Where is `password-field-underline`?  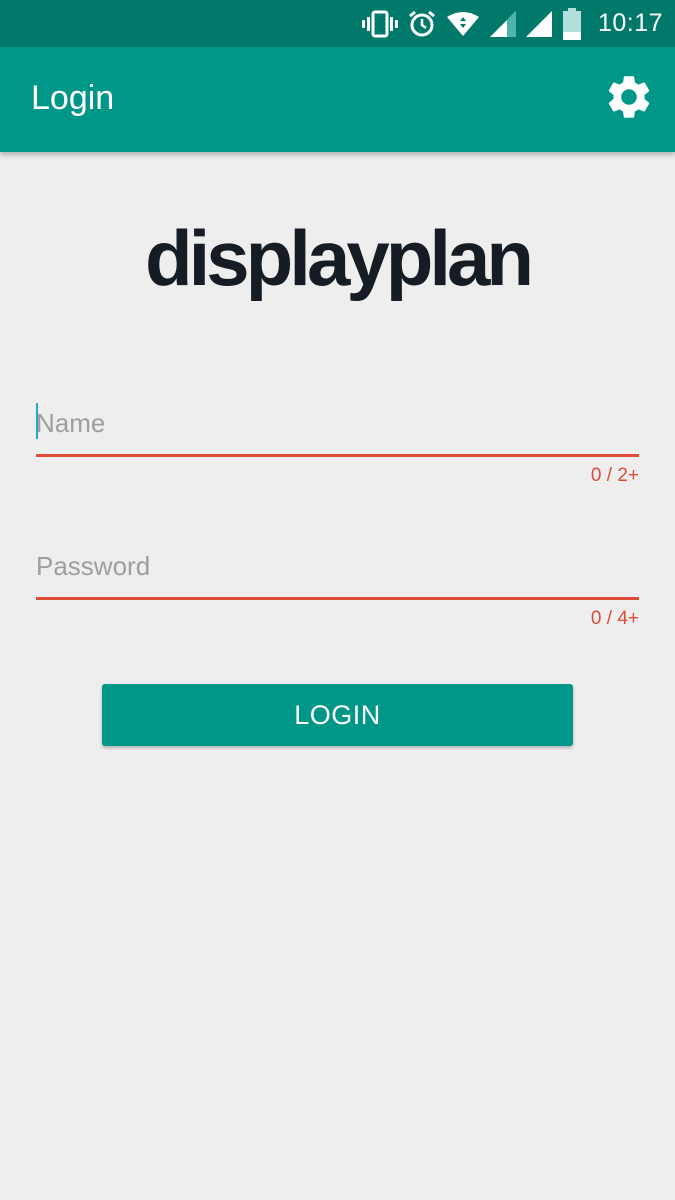
password-field-underline is located at coordinates (337, 598).